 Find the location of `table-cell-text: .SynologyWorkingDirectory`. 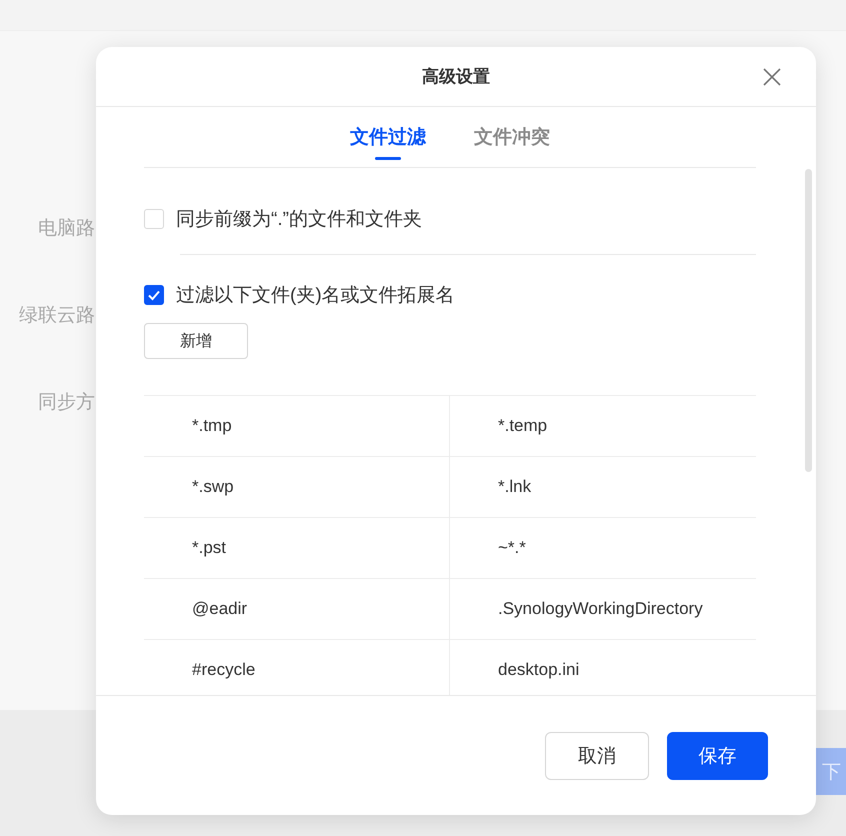

table-cell-text: .SynologyWorkingDirectory is located at coordinates (600, 609).